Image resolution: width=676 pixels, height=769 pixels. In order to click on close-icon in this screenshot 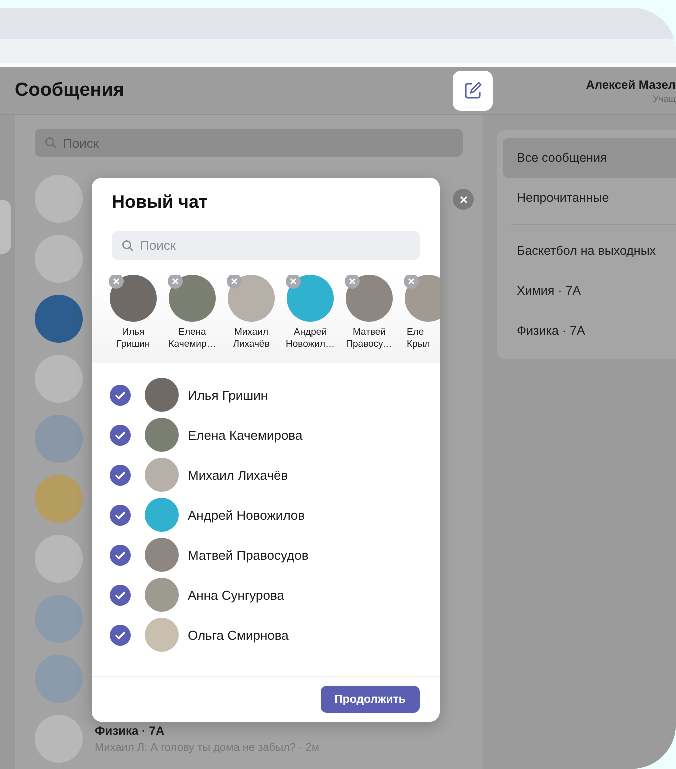, I will do `click(464, 200)`.